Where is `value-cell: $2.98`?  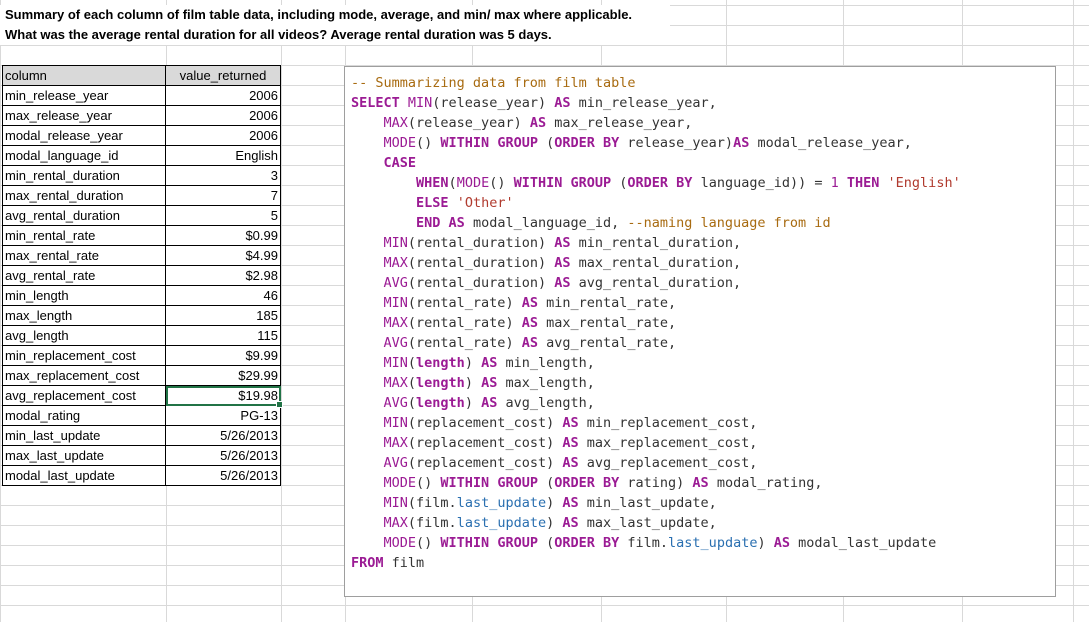
value-cell: $2.98 is located at coordinates (223, 275).